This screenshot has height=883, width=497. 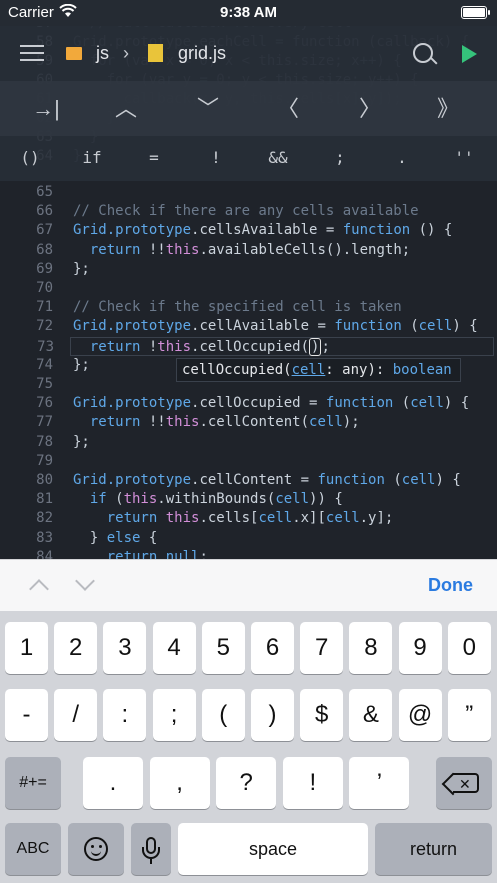 I want to click on cursor-left-button: 〈, so click(x=288, y=109).